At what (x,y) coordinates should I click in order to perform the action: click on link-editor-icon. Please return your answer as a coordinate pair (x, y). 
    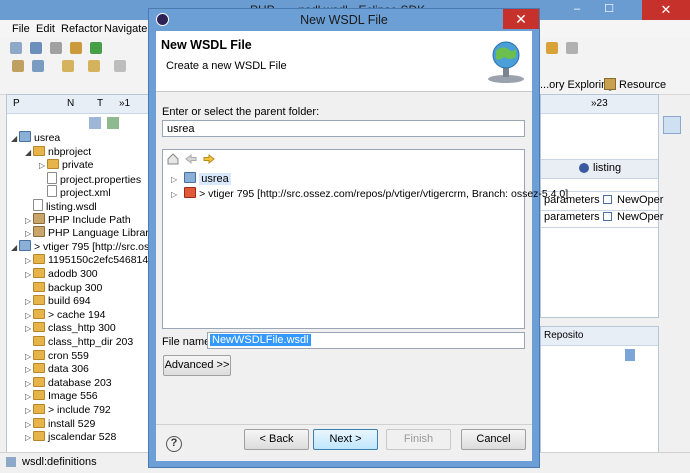
    Looking at the image, I should click on (113, 123).